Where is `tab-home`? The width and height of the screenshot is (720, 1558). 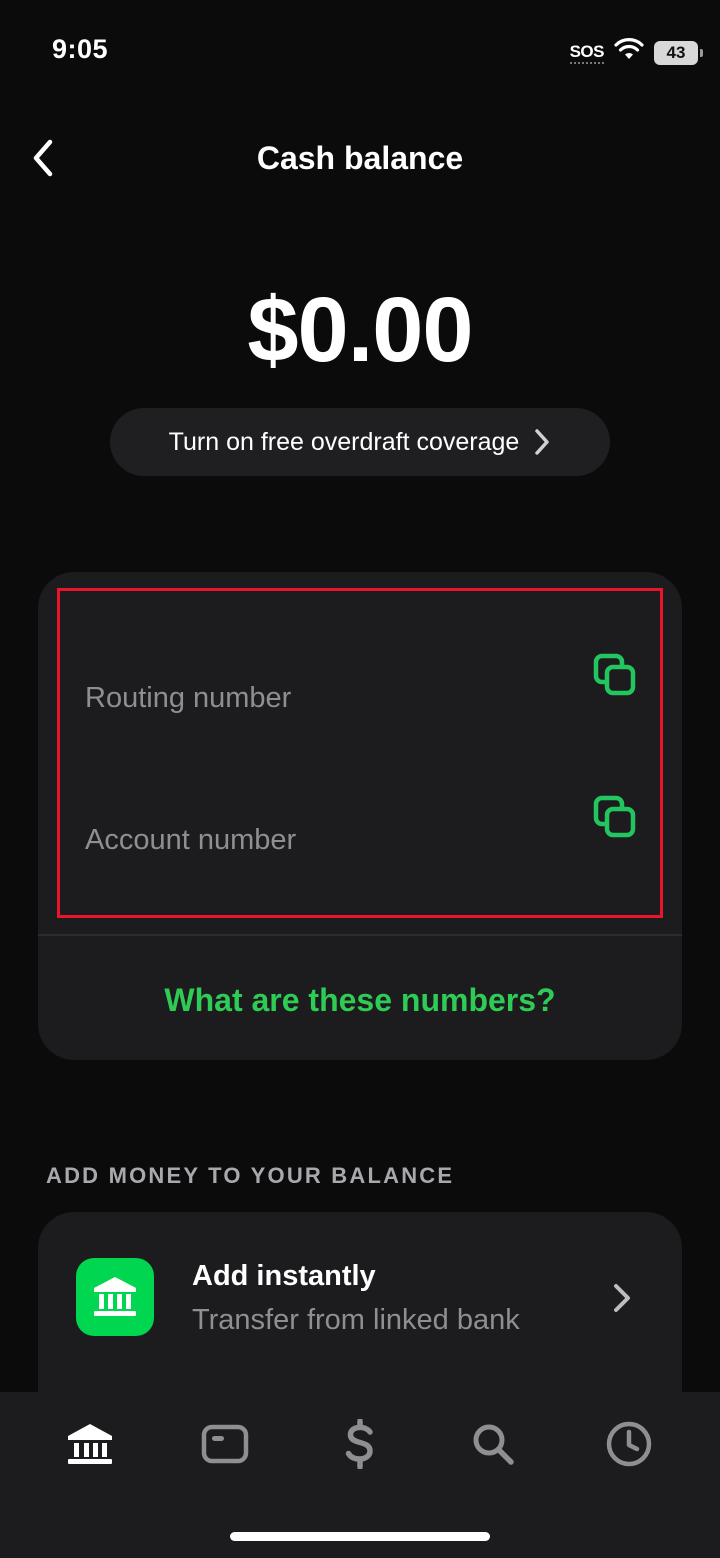 tab-home is located at coordinates (90, 1444).